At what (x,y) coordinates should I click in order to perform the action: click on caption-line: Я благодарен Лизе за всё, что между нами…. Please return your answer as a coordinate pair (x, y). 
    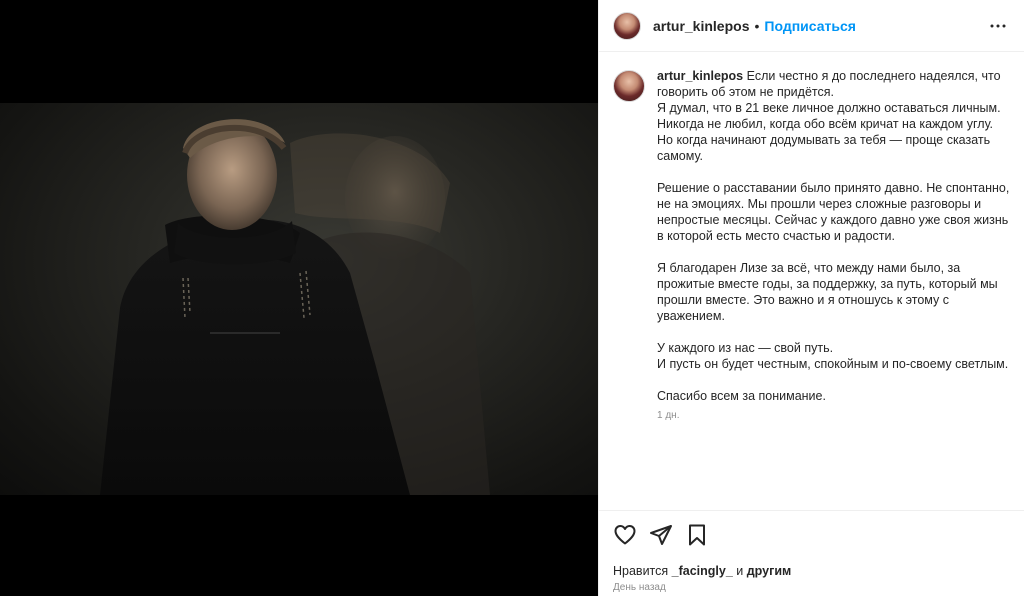
    Looking at the image, I should click on (827, 292).